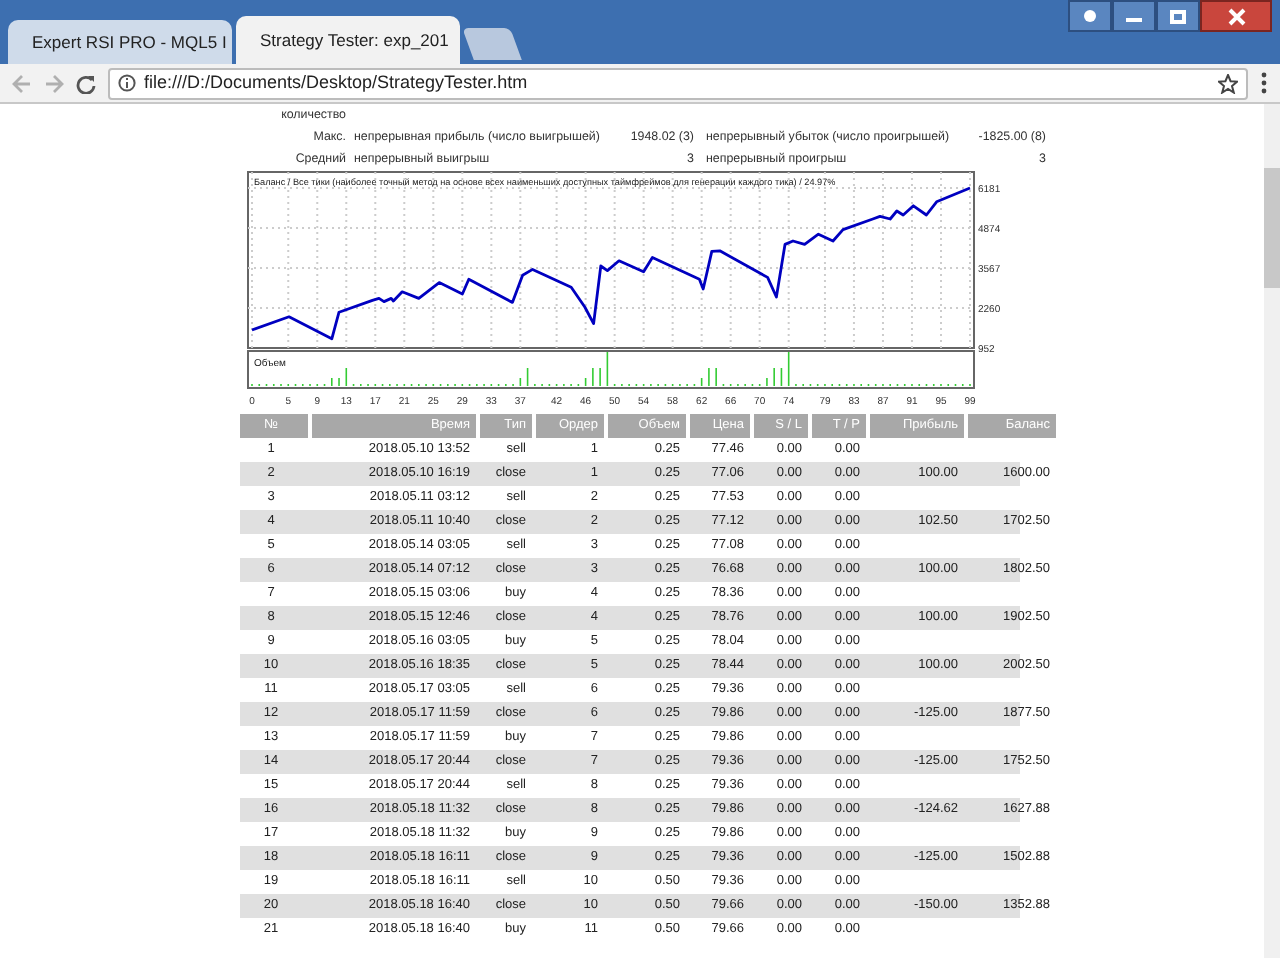 The height and width of the screenshot is (960, 1280). Describe the element at coordinates (1264, 83) in the screenshot. I see `menu-icon` at that location.